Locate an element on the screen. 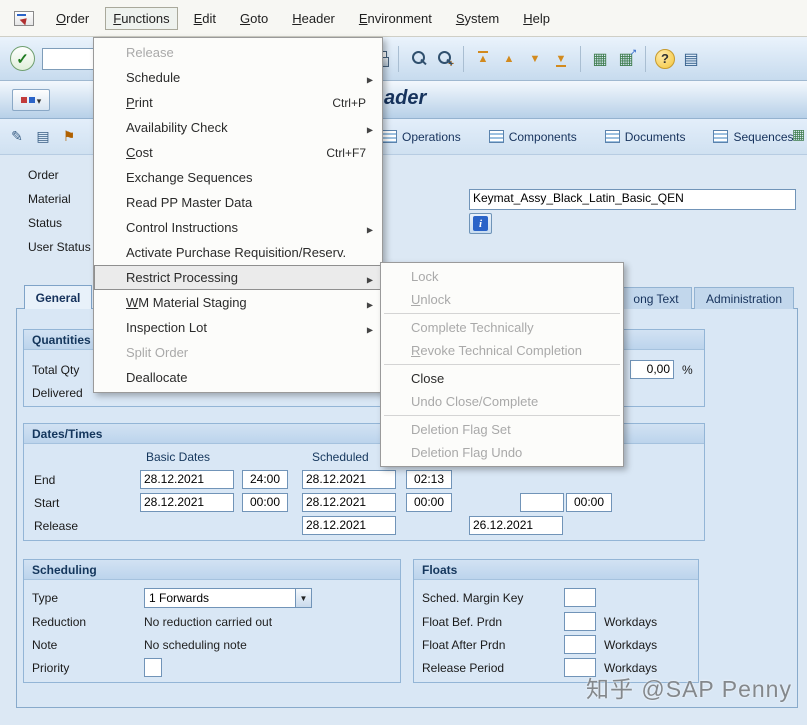 The width and height of the screenshot is (807, 725). clipped-toolbar-icon is located at coordinates (799, 137).